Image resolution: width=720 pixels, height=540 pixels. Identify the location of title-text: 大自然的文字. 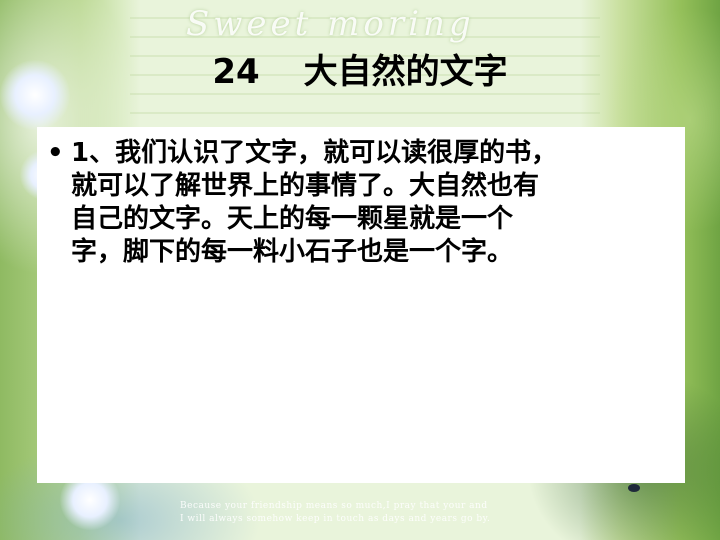
(405, 72).